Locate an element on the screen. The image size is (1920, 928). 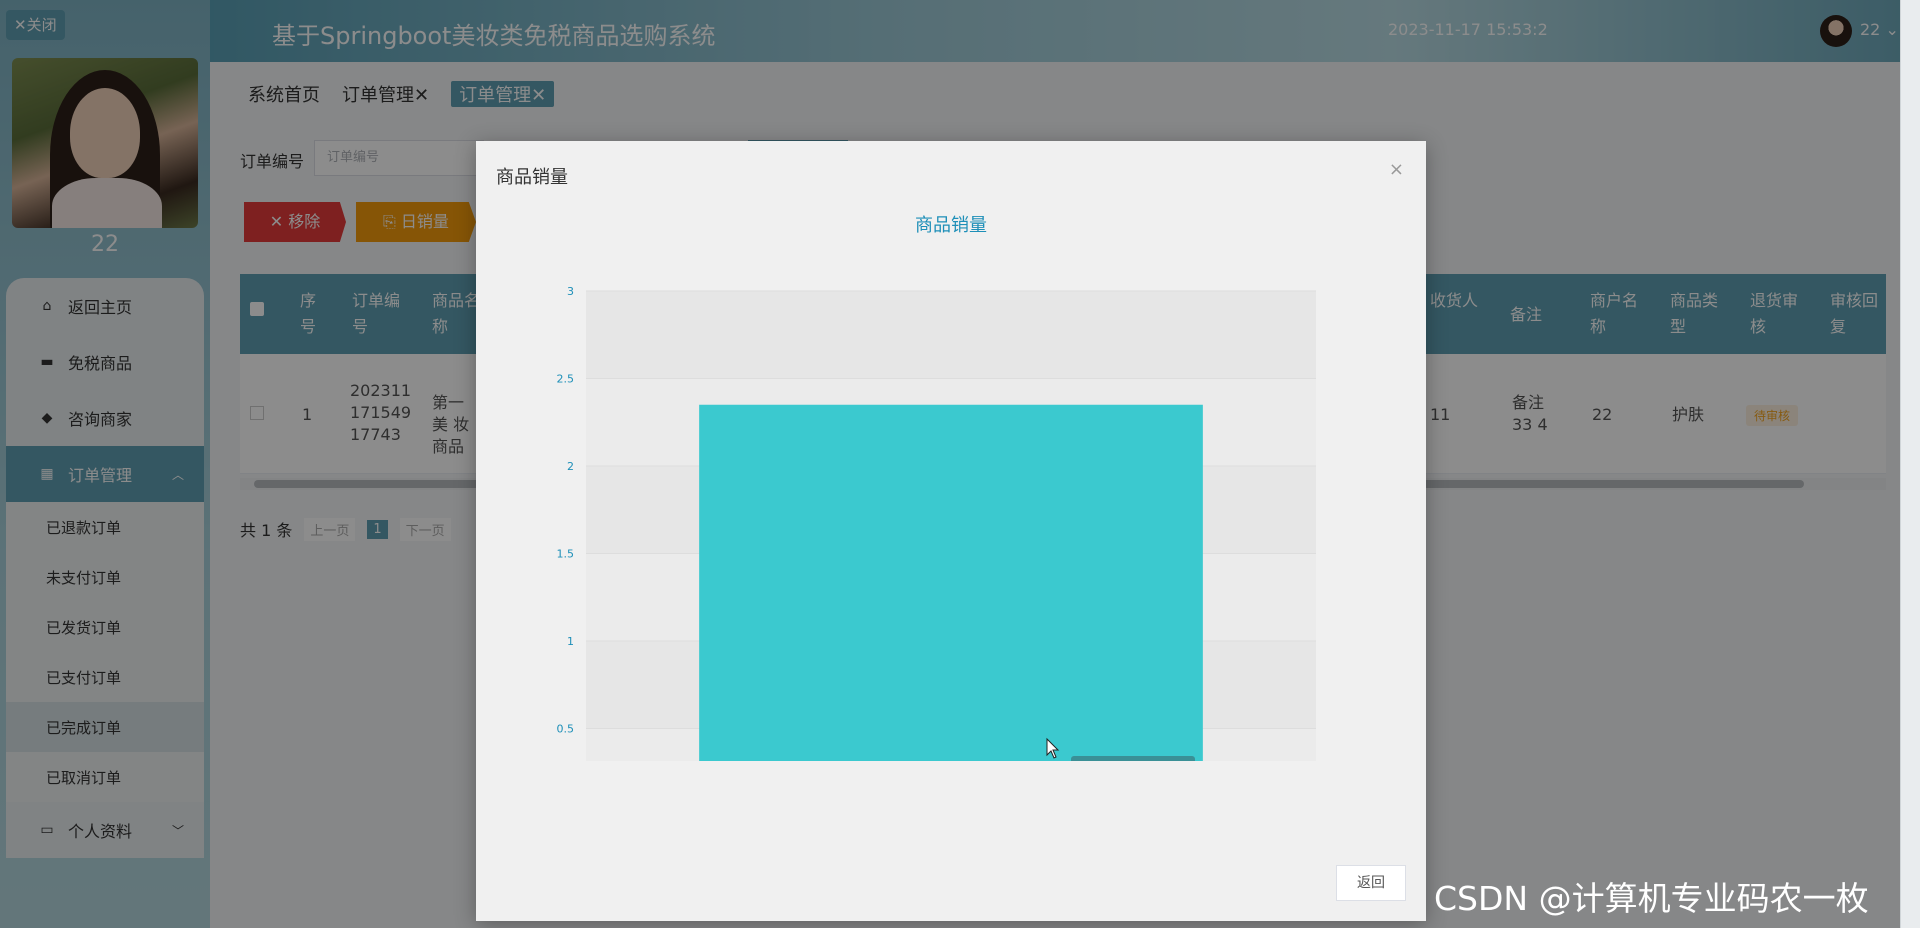
y-tick-label: 1 is located at coordinates (570, 641).